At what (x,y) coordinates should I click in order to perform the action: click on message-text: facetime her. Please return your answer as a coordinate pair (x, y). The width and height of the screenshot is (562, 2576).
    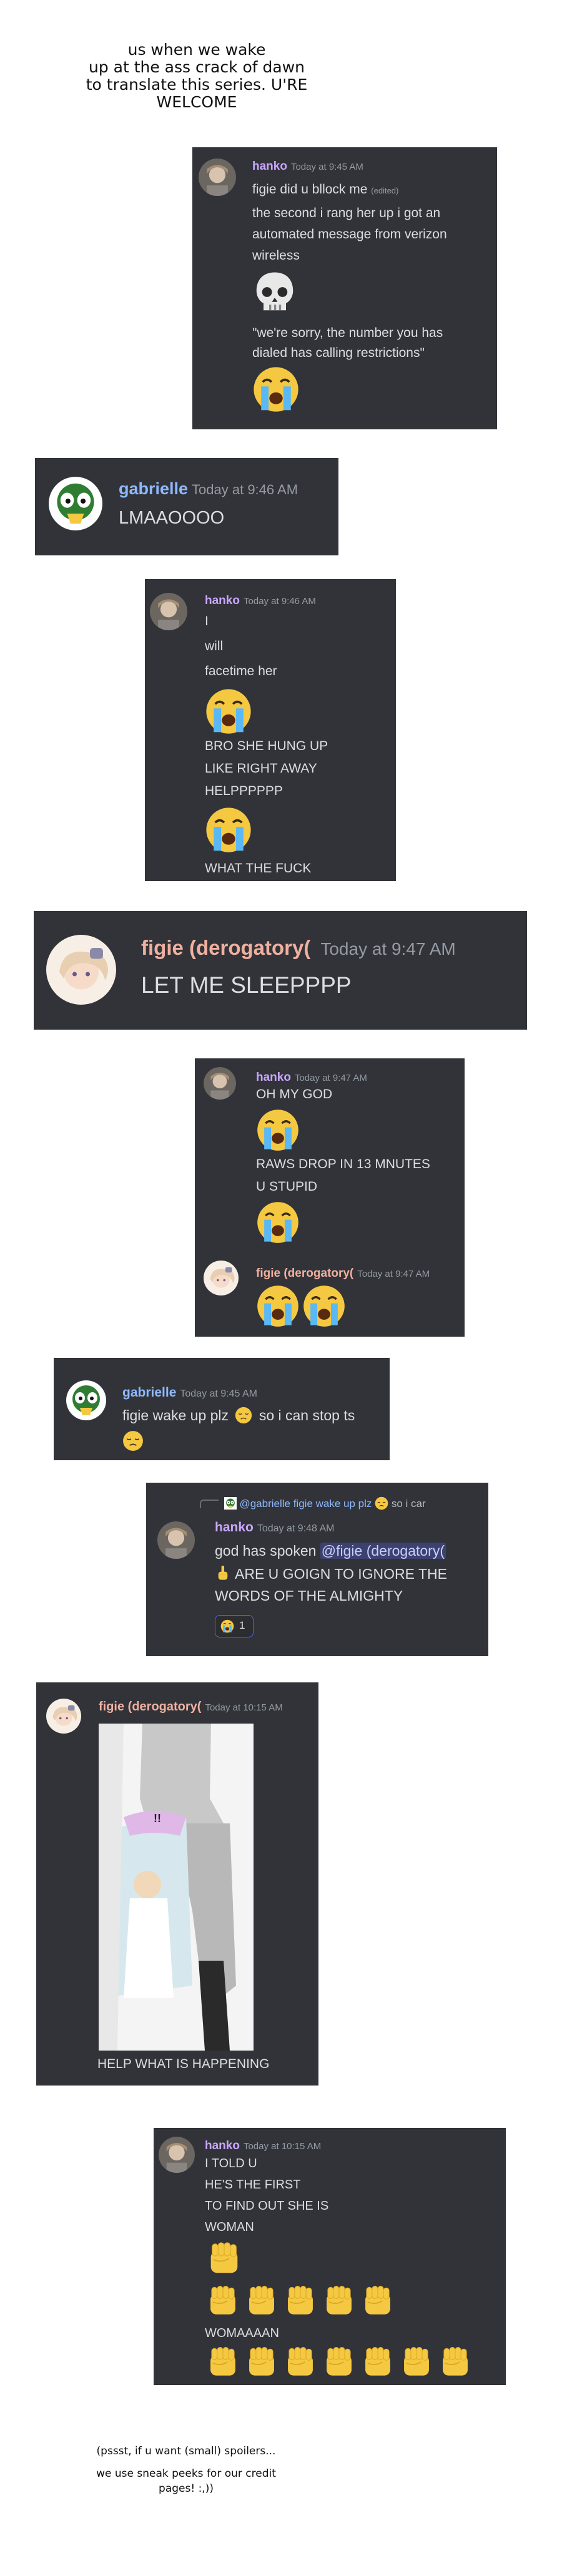
    Looking at the image, I should click on (241, 671).